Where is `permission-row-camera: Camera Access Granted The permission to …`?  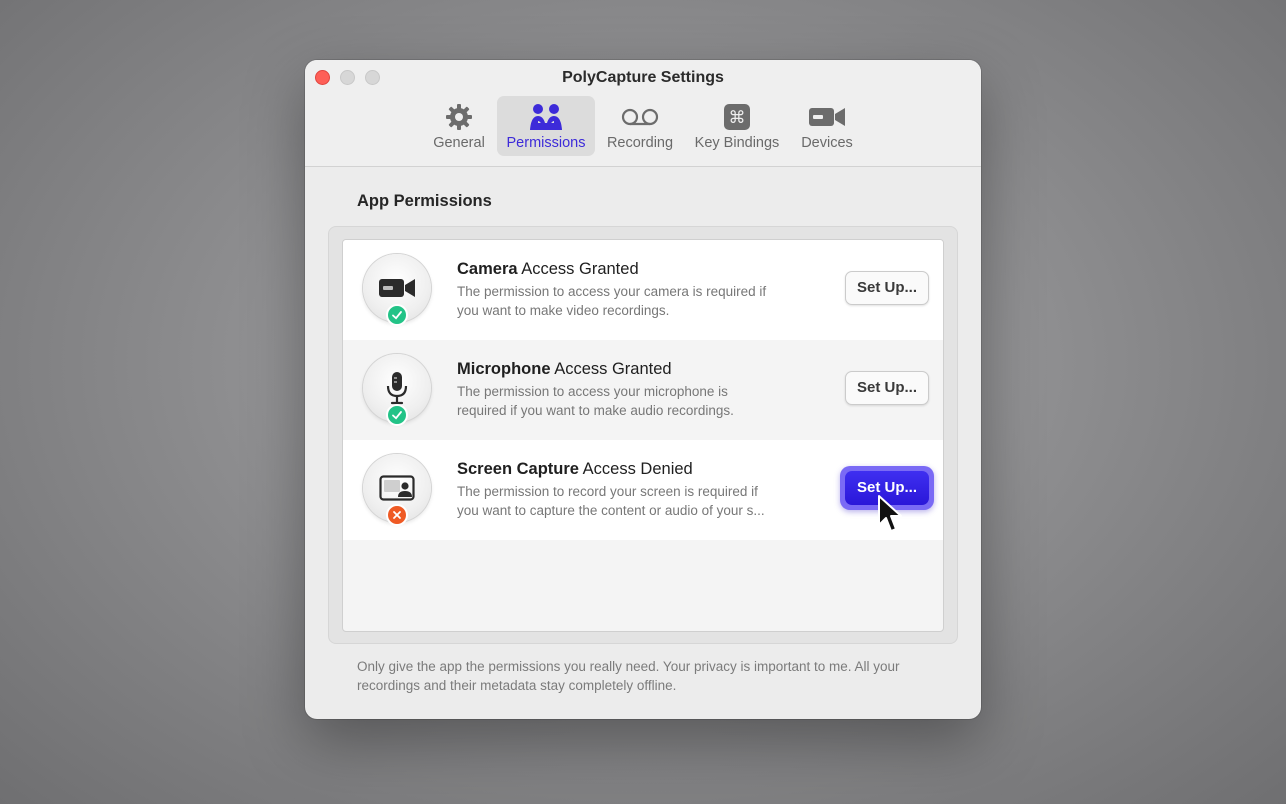 permission-row-camera: Camera Access Granted The permission to … is located at coordinates (643, 290).